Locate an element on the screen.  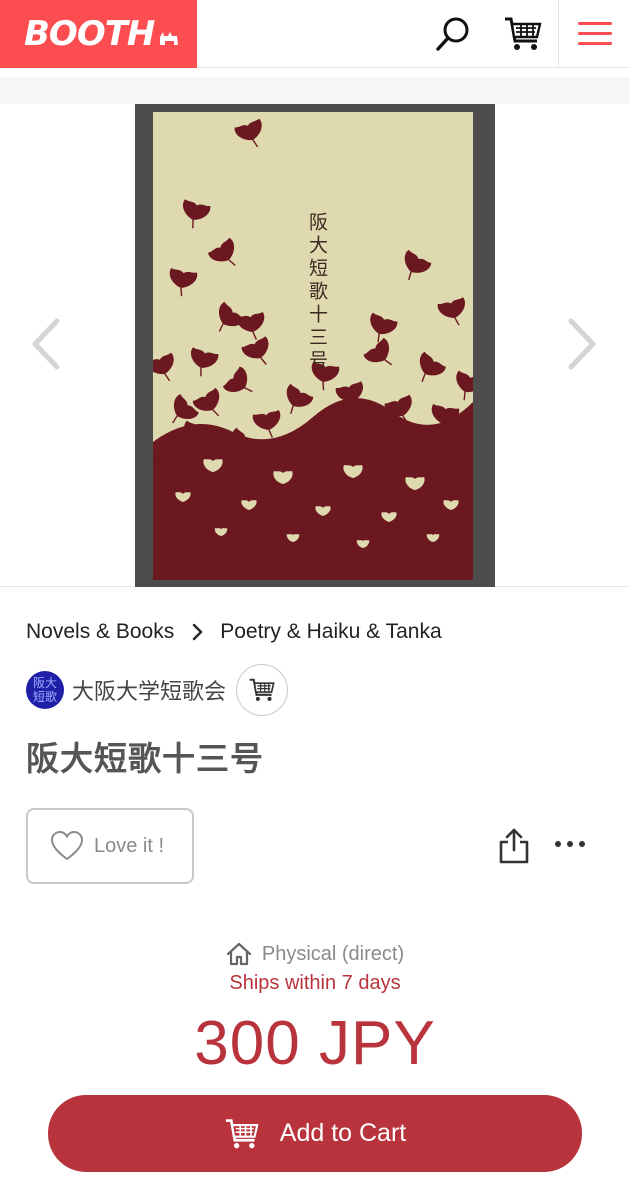
share-button is located at coordinates (514, 846).